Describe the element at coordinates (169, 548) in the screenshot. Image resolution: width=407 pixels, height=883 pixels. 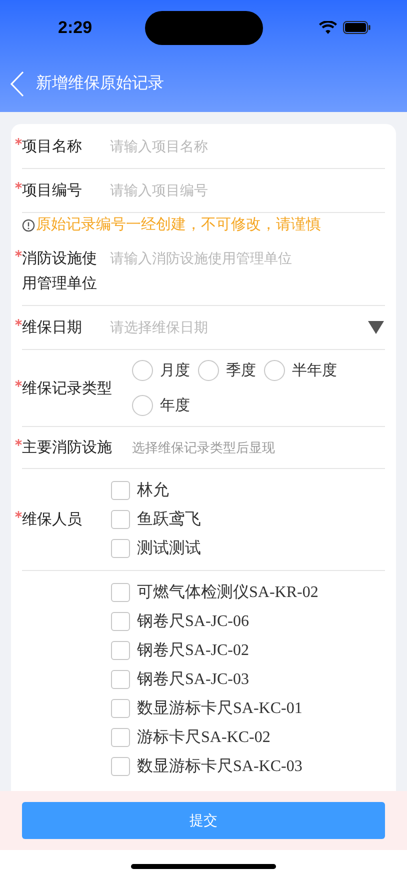
I see `option-label: 测试测试` at that location.